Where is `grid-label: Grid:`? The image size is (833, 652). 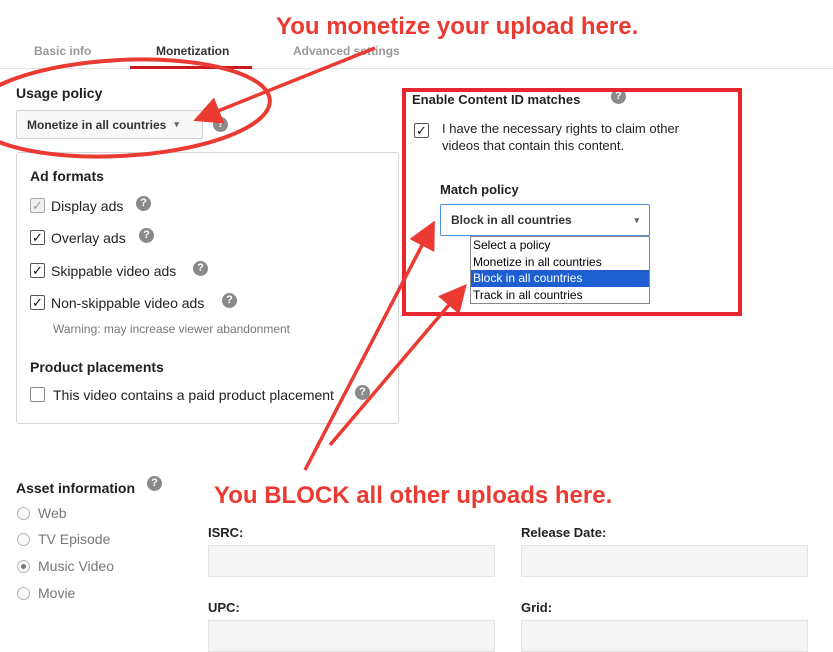 grid-label: Grid: is located at coordinates (537, 607).